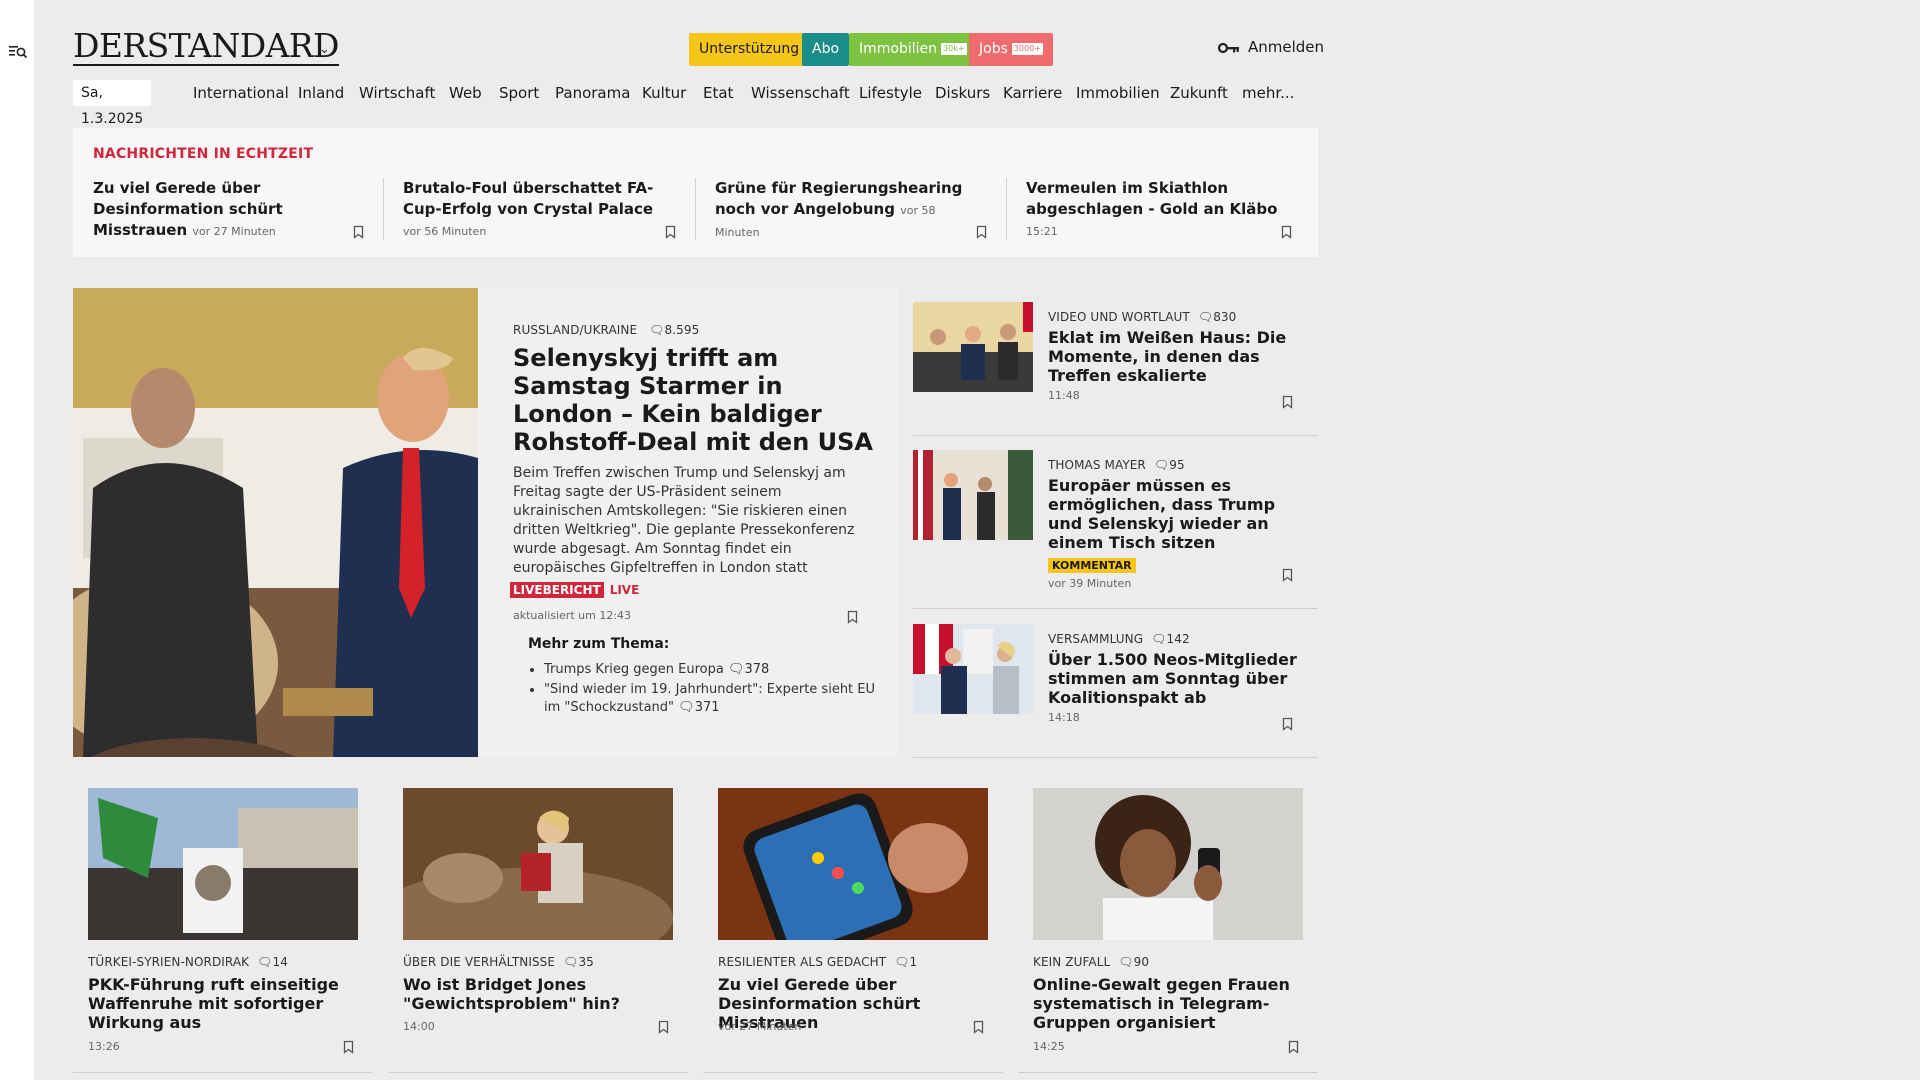 The width and height of the screenshot is (1920, 1080). What do you see at coordinates (1225, 317) in the screenshot?
I see `comment-count: 830` at bounding box center [1225, 317].